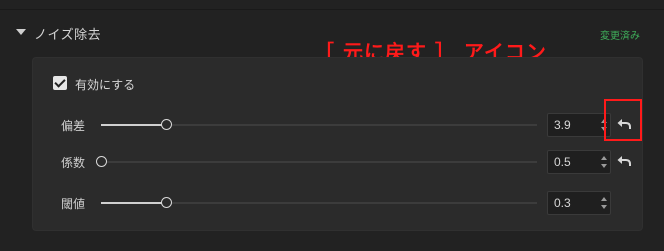 The image size is (664, 251). I want to click on value-text: 0.5, so click(562, 162).